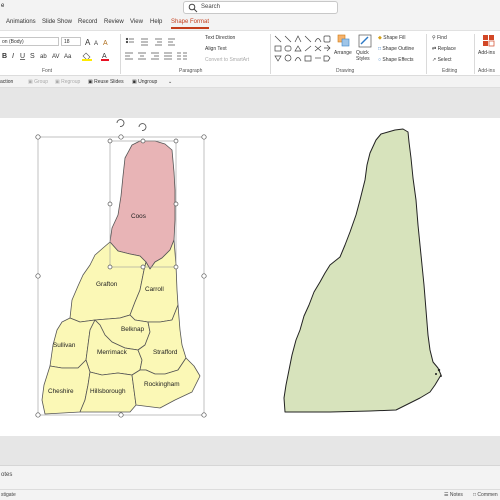 Image resolution: width=500 pixels, height=500 pixels. What do you see at coordinates (158, 42) in the screenshot?
I see `indent-icon` at bounding box center [158, 42].